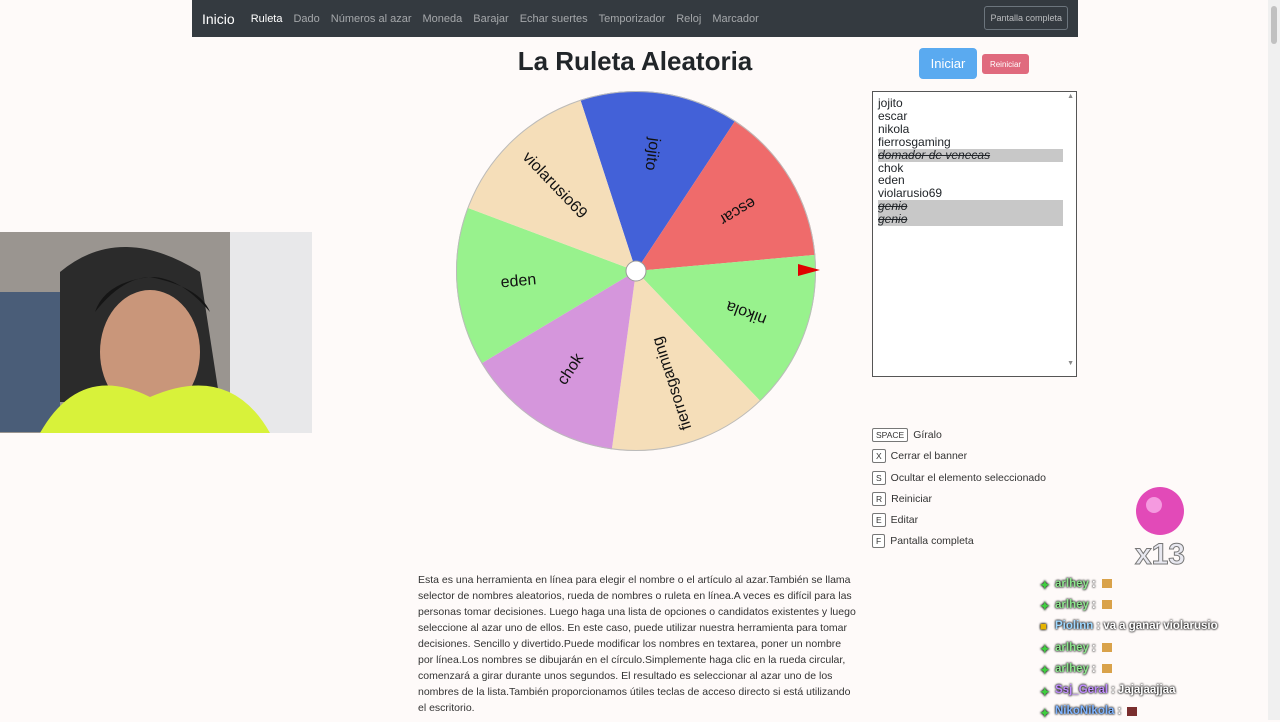  Describe the element at coordinates (632, 19) in the screenshot. I see `nav-item-temporizador: Temporizador` at that location.